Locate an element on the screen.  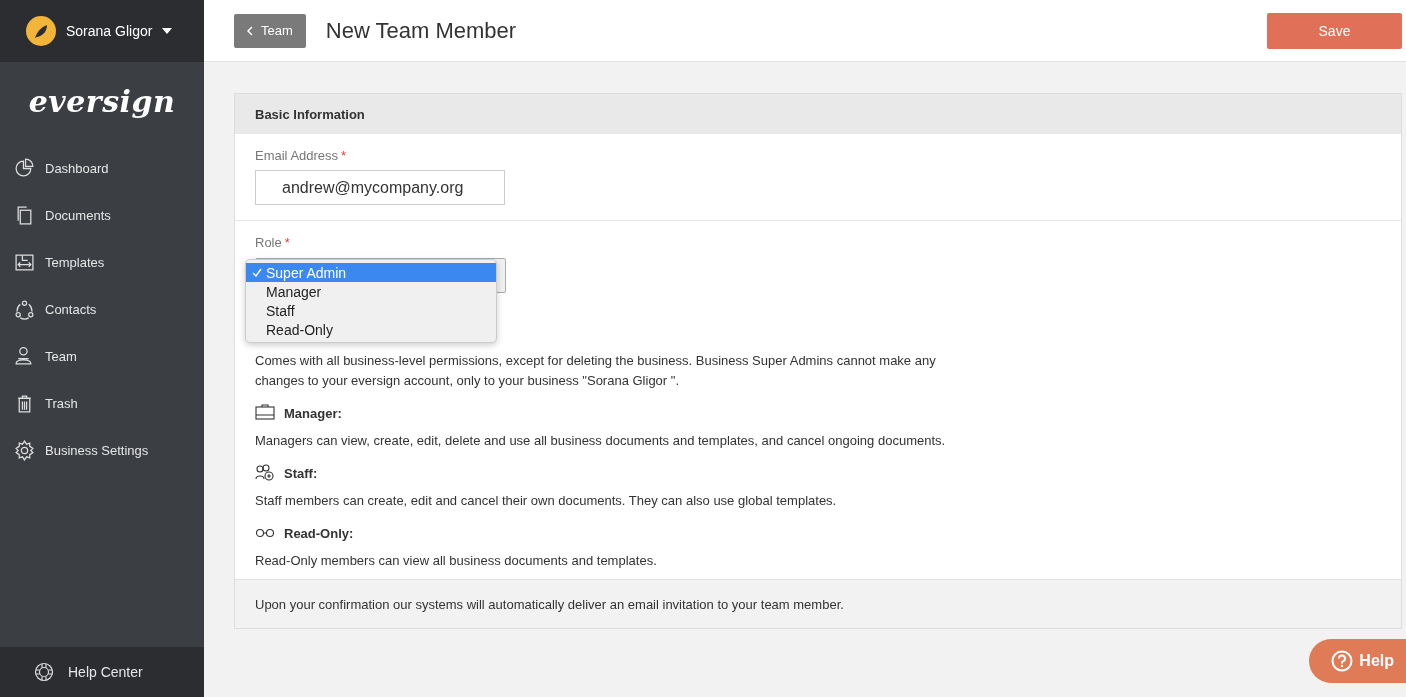
role-title: Read-Only: is located at coordinates (319, 533).